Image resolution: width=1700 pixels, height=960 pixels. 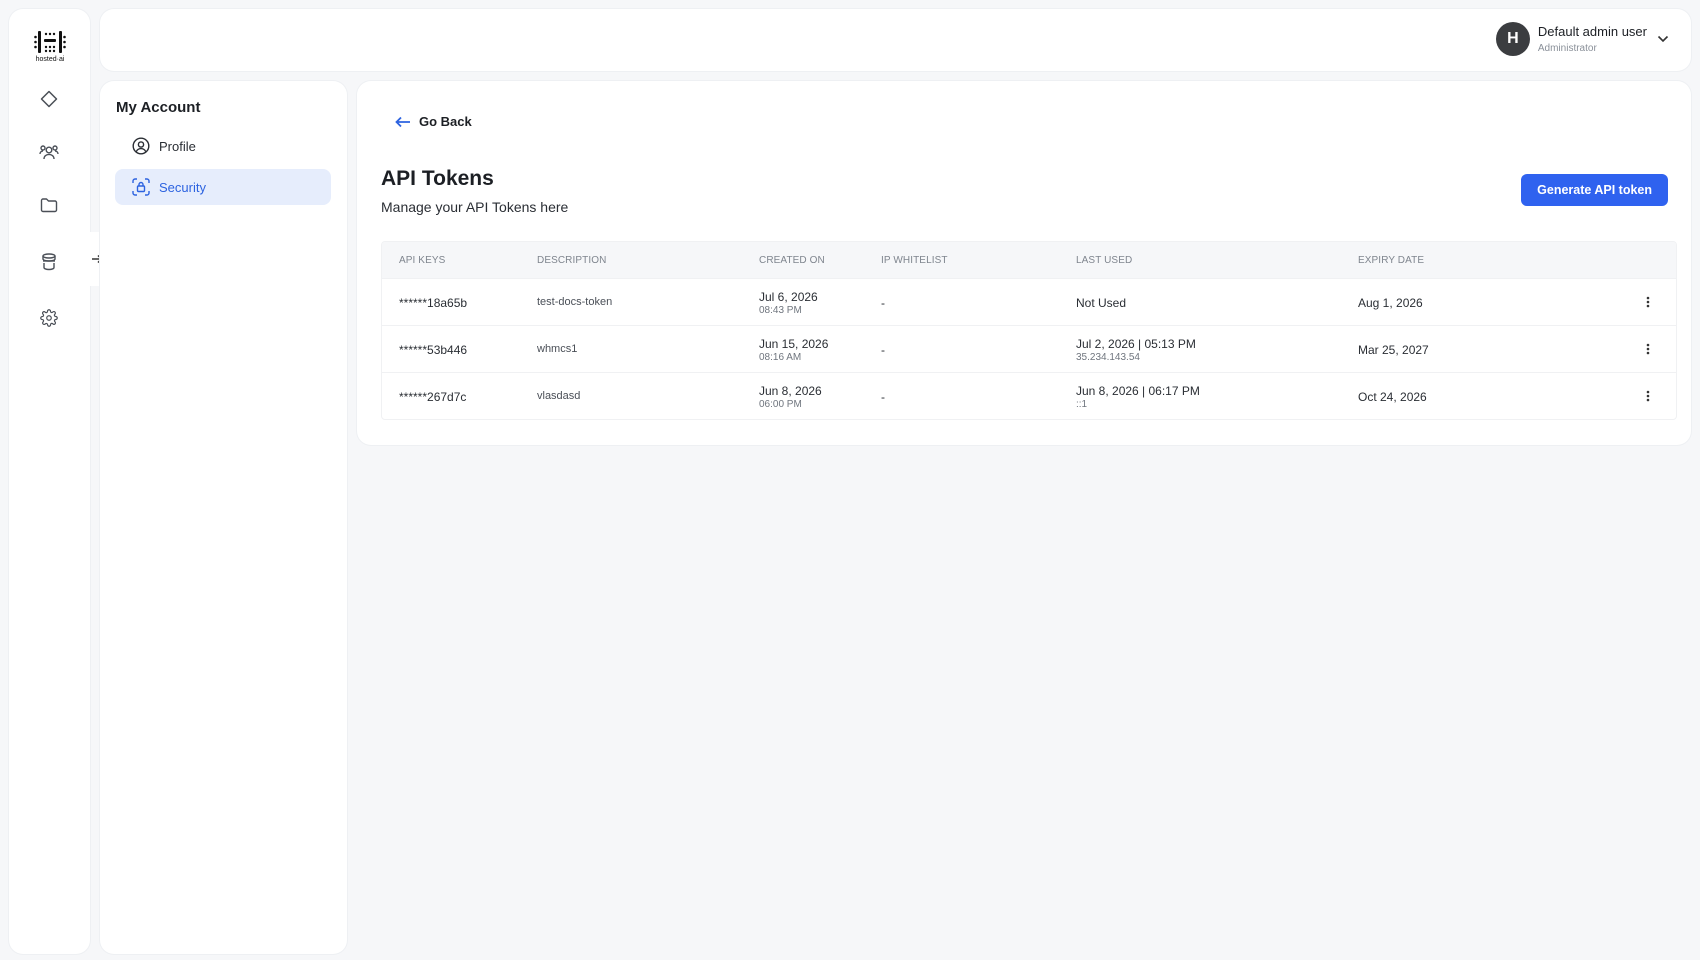 I want to click on chevron-down-icon, so click(x=1663, y=39).